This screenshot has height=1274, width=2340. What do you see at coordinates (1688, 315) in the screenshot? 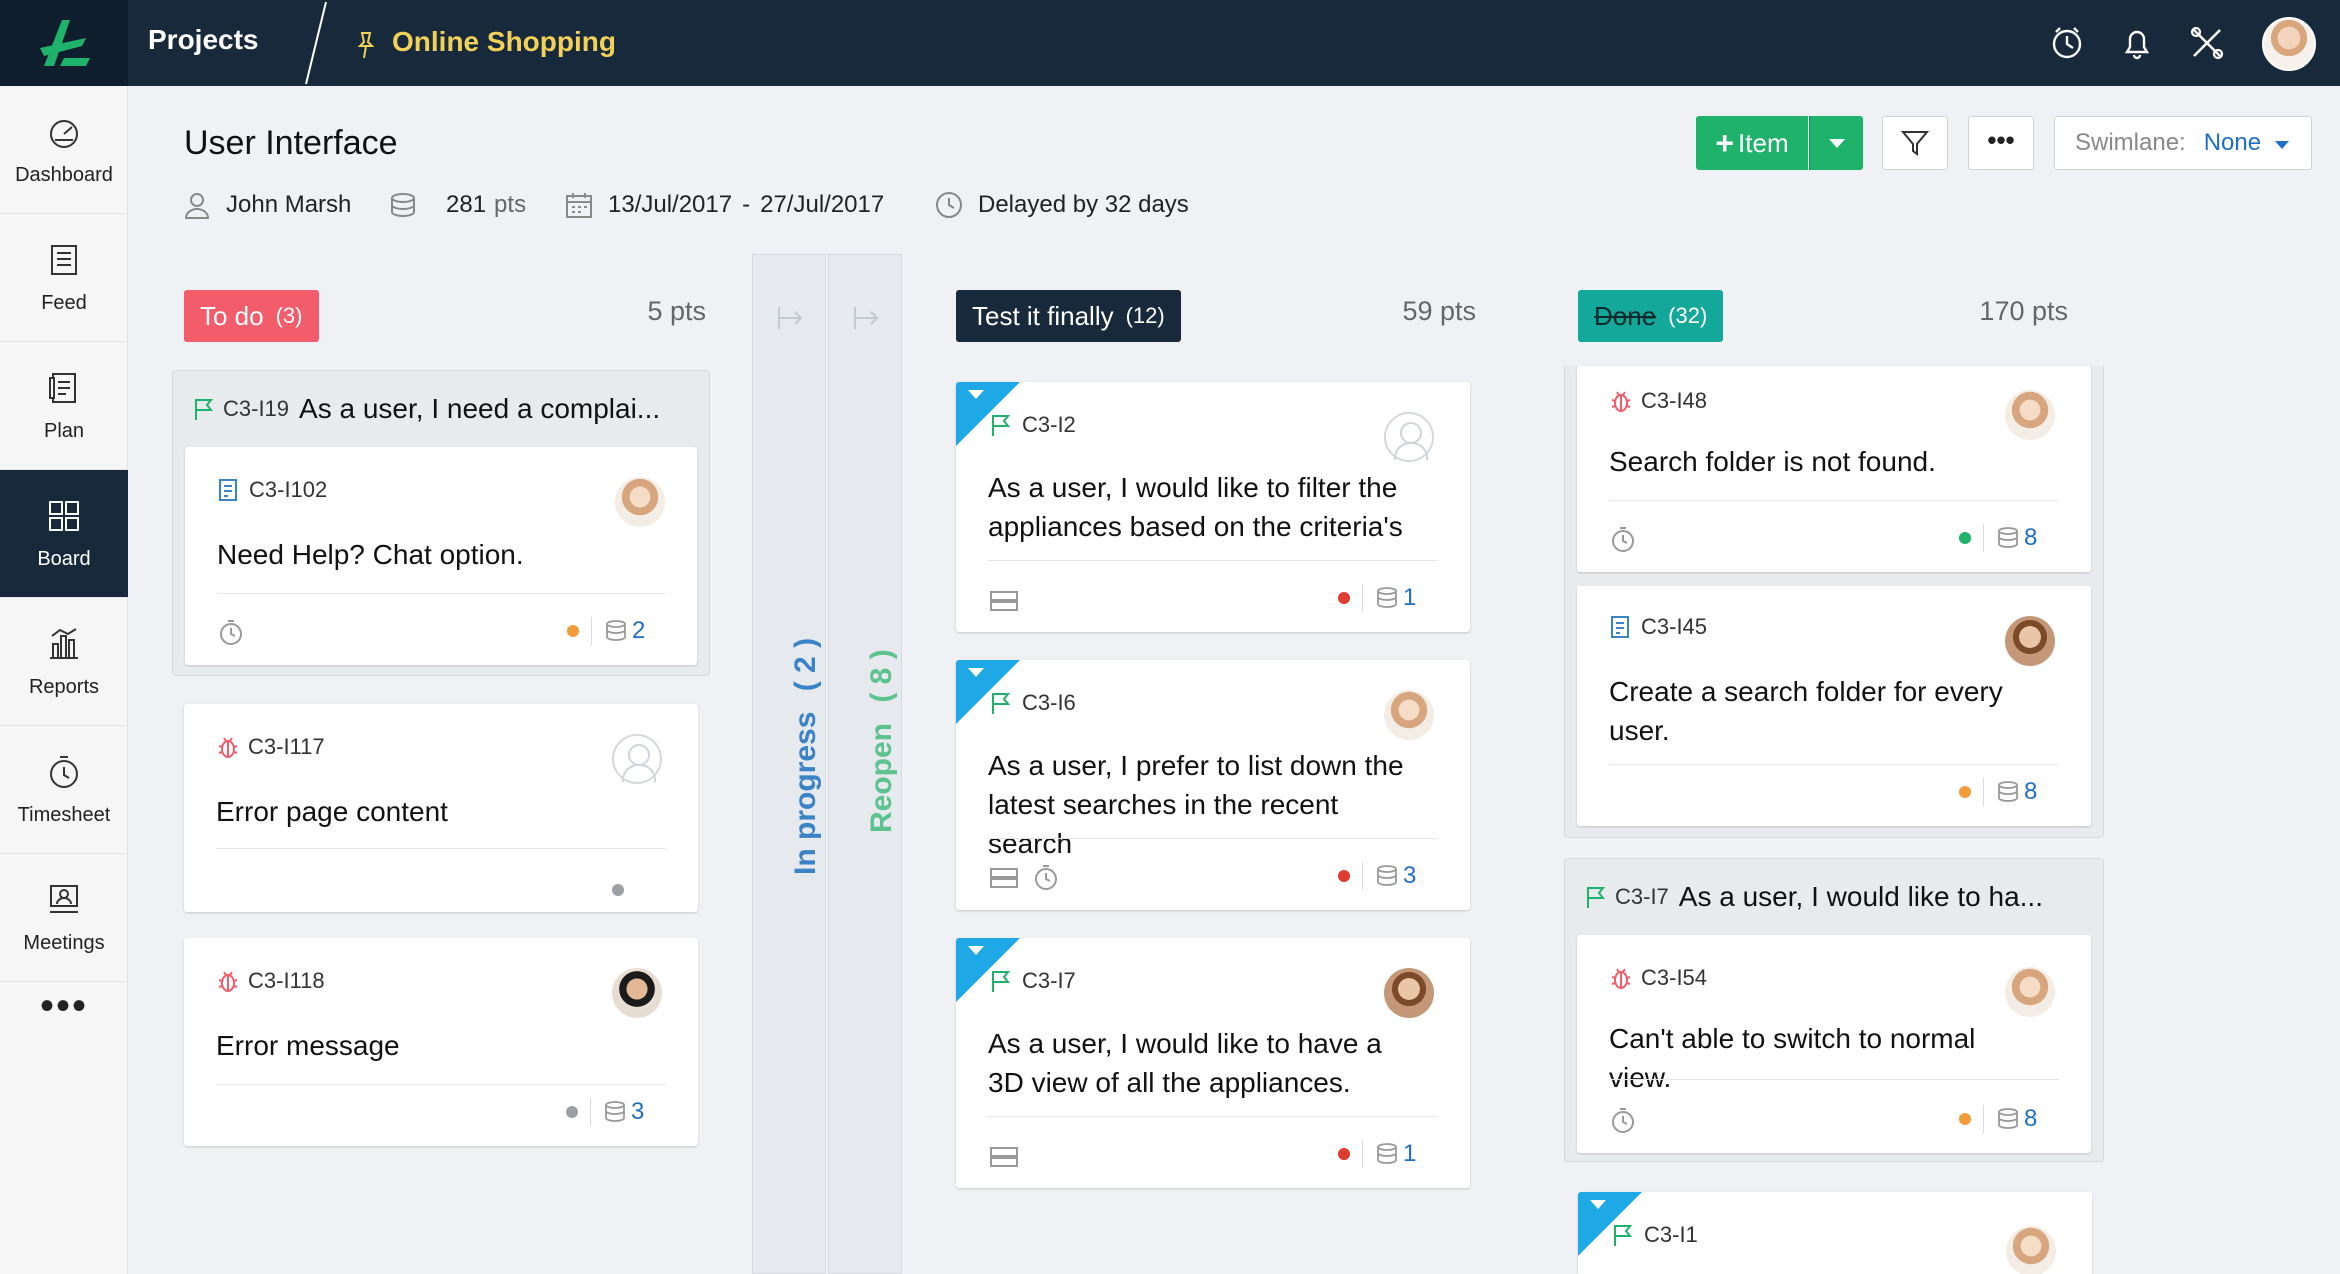
I see `column-count: (32)` at bounding box center [1688, 315].